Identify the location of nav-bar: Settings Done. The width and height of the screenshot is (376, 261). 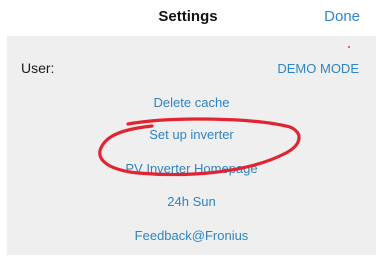
(188, 17).